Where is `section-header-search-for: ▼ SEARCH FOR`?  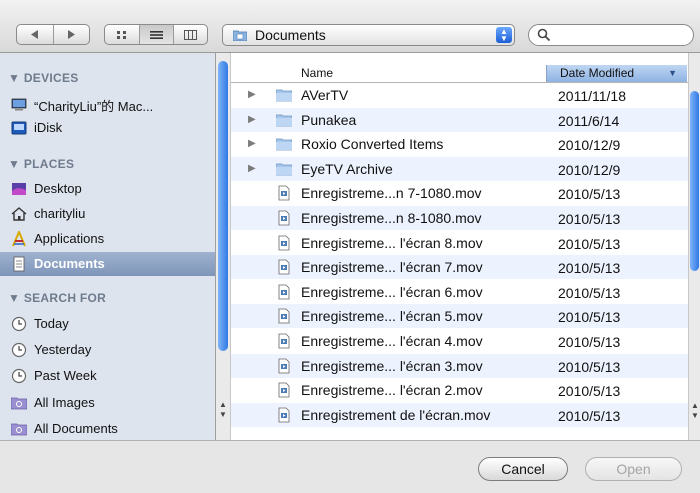
section-header-search-for: ▼ SEARCH FOR is located at coordinates (57, 298).